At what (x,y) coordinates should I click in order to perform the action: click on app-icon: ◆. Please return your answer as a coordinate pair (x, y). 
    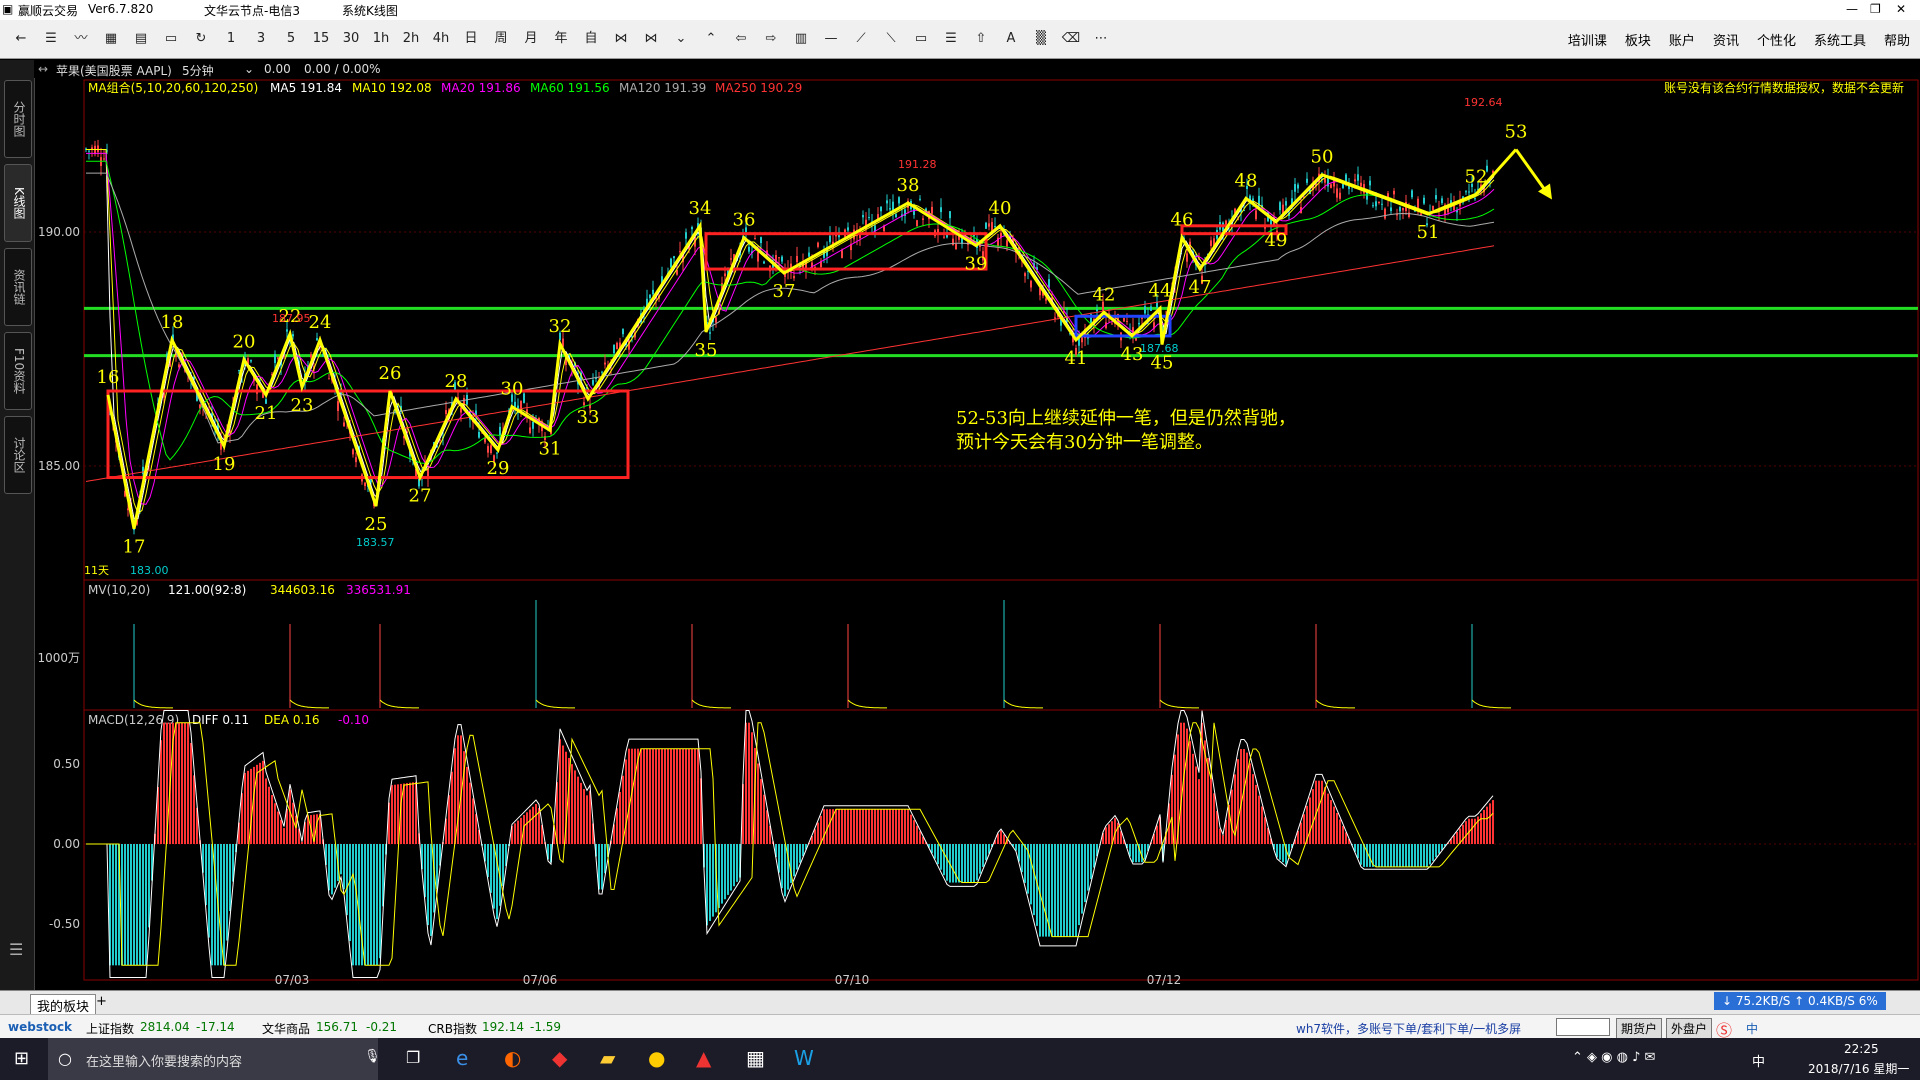
    Looking at the image, I should click on (559, 1058).